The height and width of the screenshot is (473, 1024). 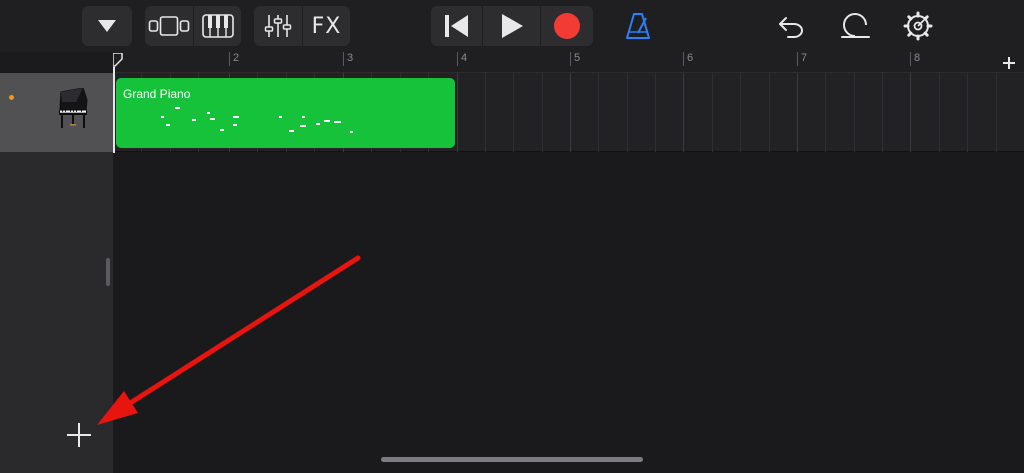 I want to click on add-section-button, so click(x=1009, y=62).